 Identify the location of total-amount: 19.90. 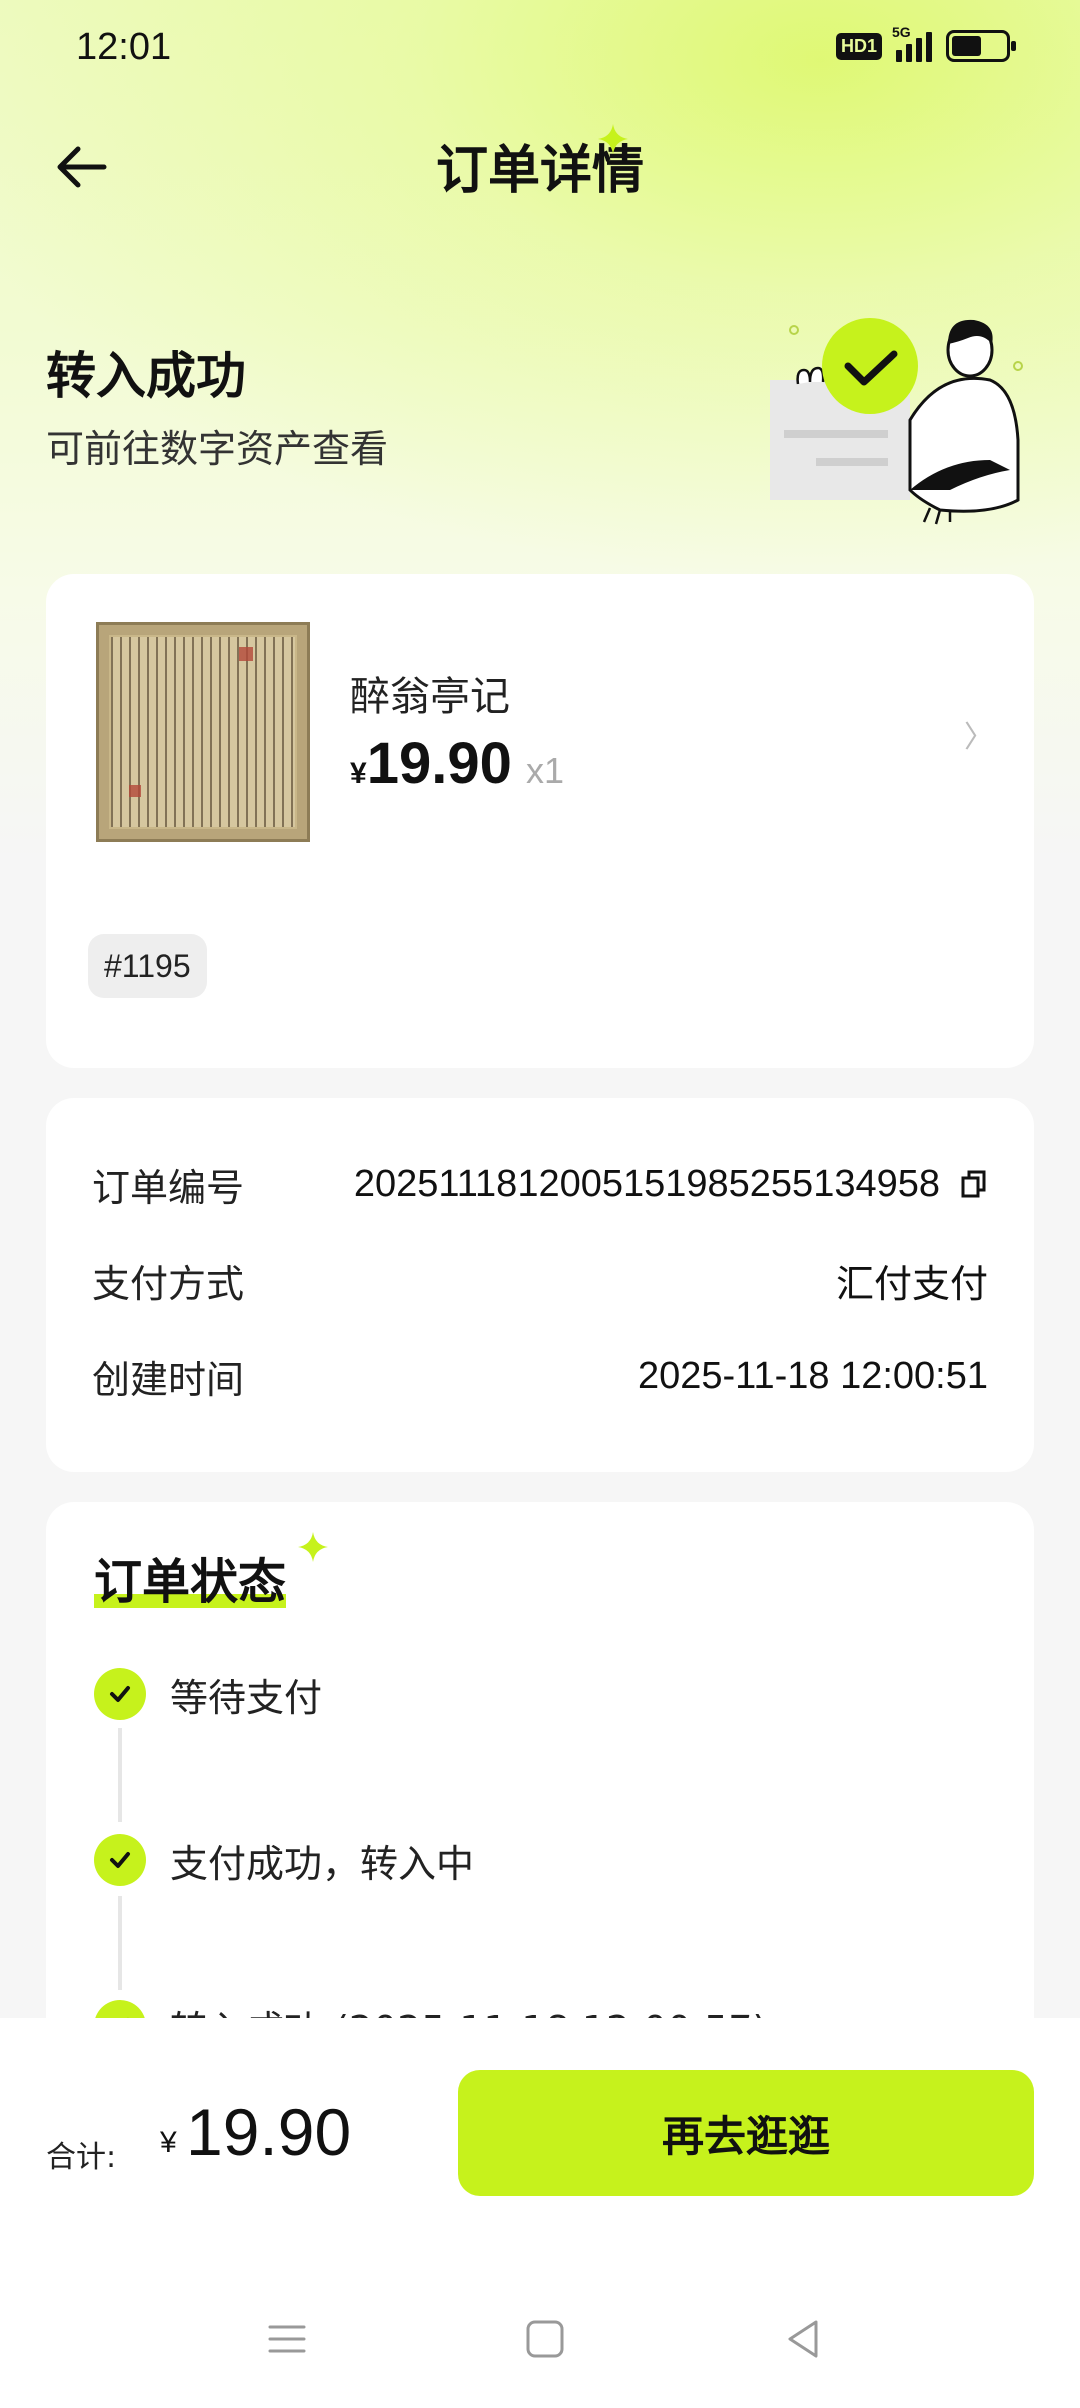
(269, 2132).